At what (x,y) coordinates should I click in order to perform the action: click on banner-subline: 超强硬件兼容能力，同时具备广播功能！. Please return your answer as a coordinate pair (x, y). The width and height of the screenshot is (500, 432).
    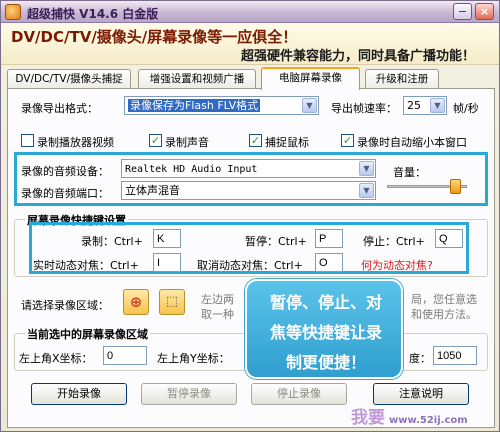
    Looking at the image, I should click on (358, 56).